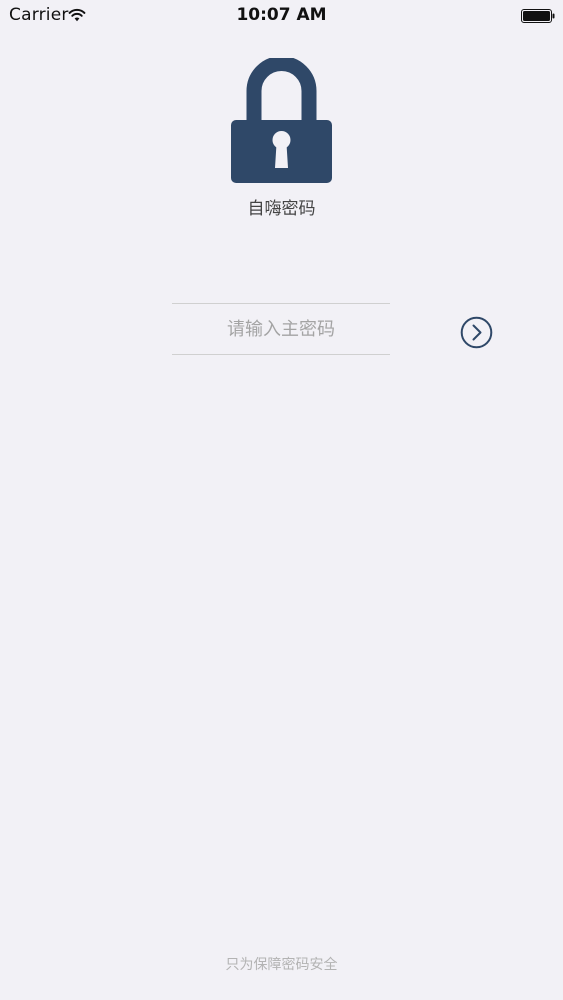 The height and width of the screenshot is (1000, 563). I want to click on password-field, so click(281, 329).